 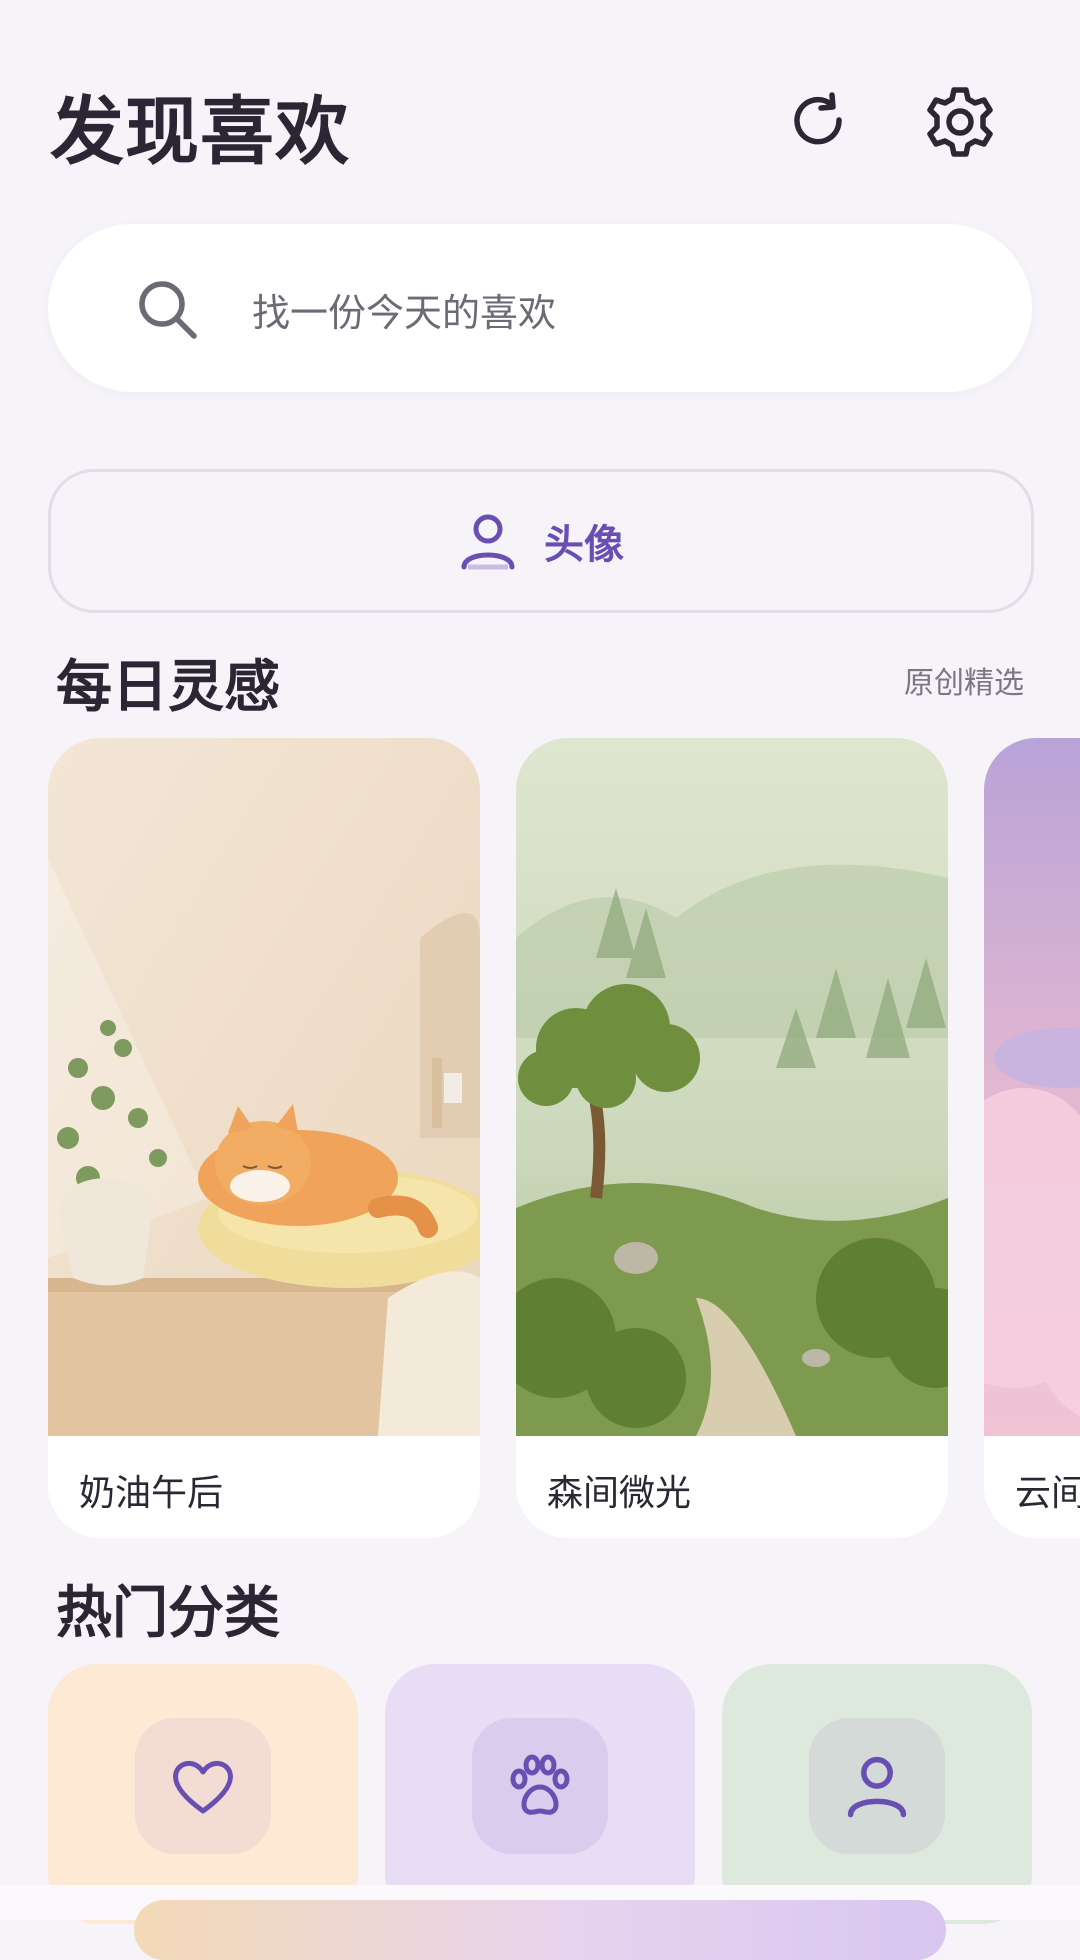 What do you see at coordinates (168, 310) in the screenshot?
I see `search-icon` at bounding box center [168, 310].